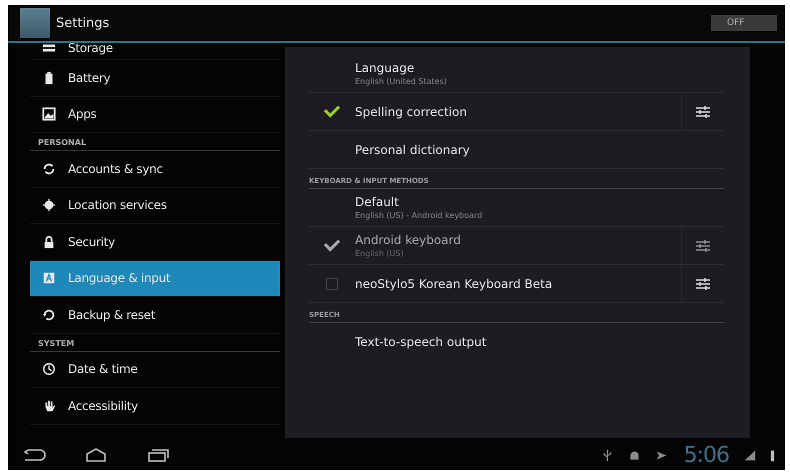 Image resolution: width=790 pixels, height=473 pixels. I want to click on notification-icon, so click(661, 455).